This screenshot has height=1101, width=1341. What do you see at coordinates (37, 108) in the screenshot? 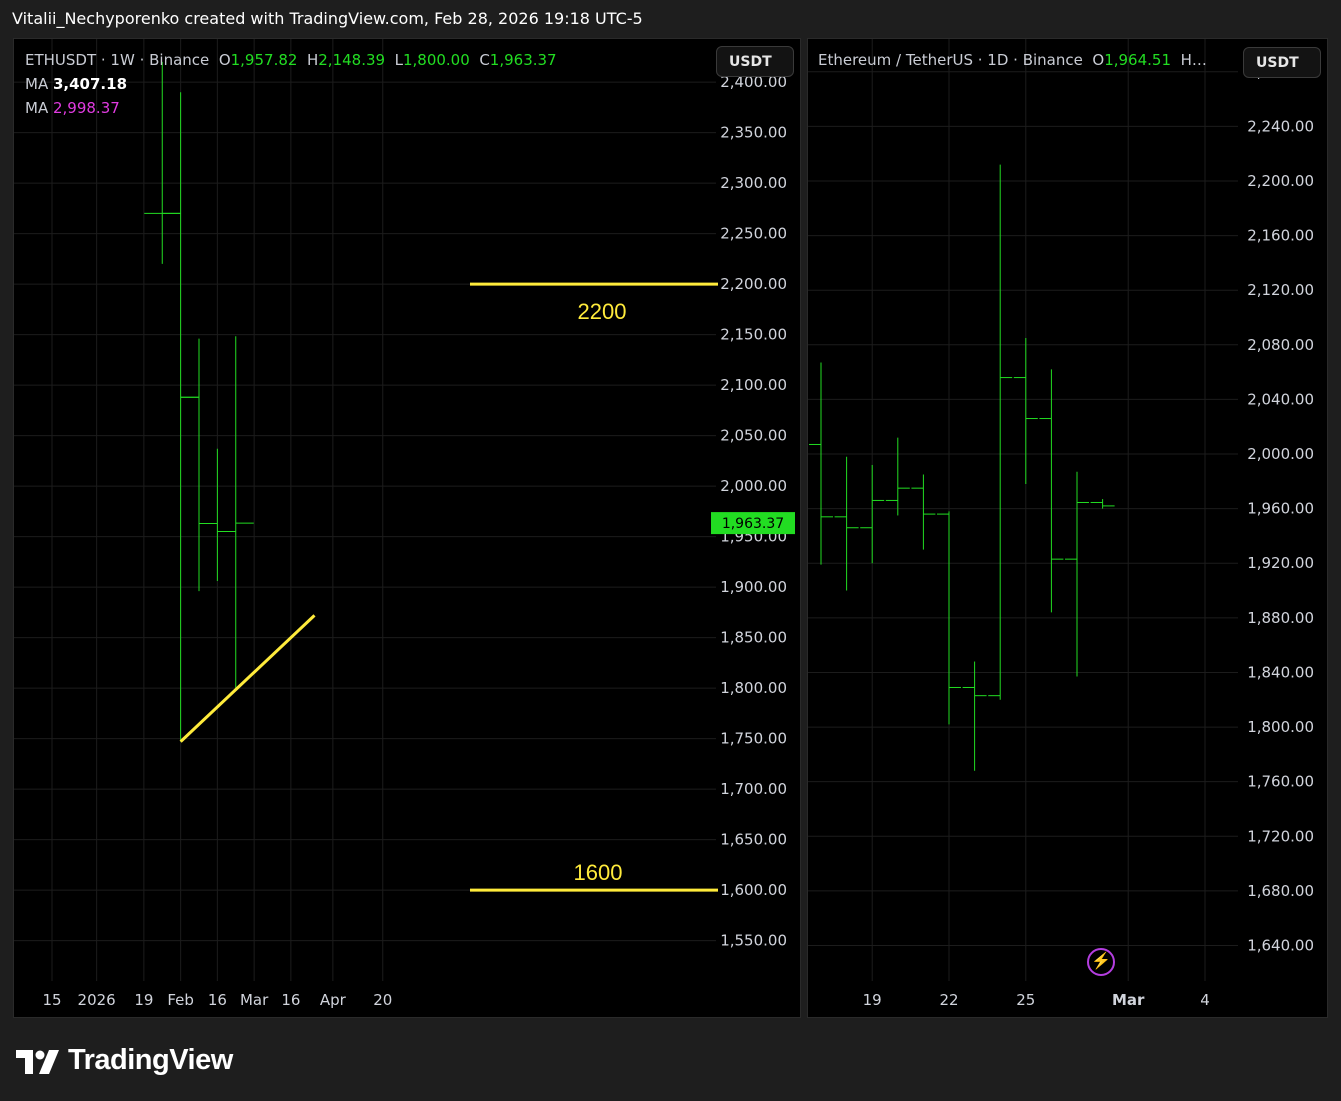
I see `ma2-label: MA` at bounding box center [37, 108].